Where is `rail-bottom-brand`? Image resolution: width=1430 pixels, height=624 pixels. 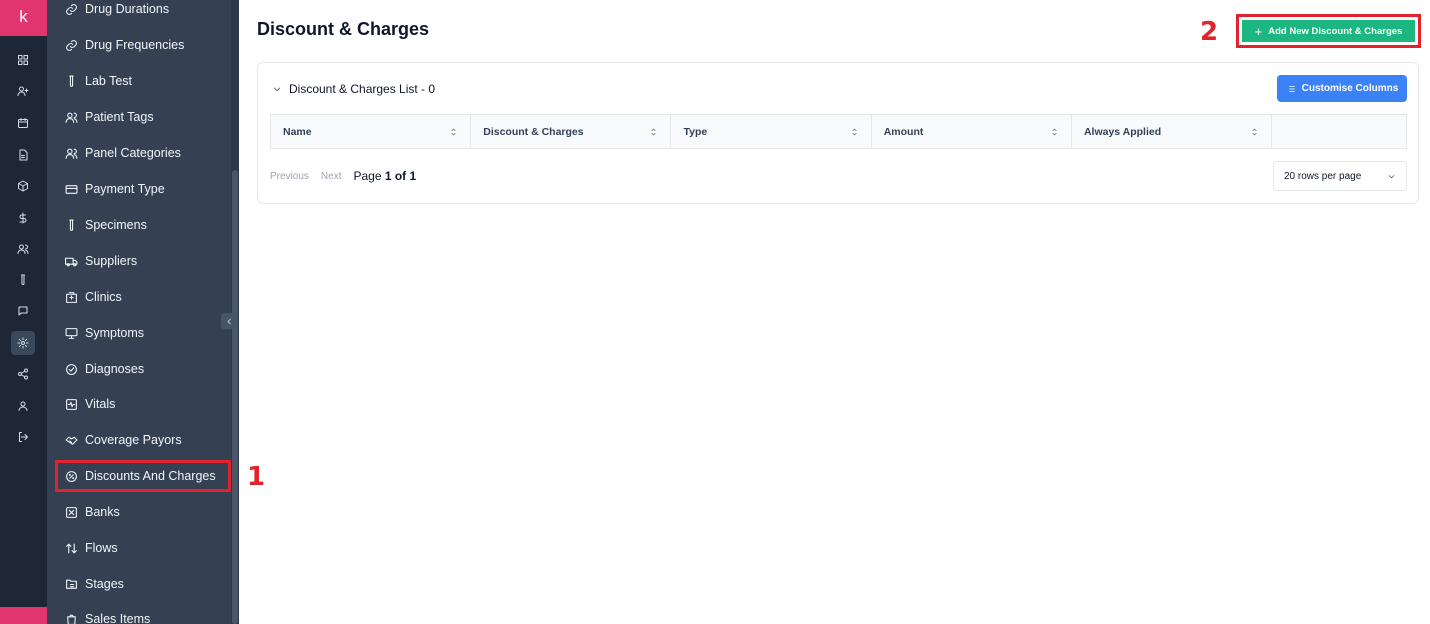
rail-bottom-brand is located at coordinates (23, 615).